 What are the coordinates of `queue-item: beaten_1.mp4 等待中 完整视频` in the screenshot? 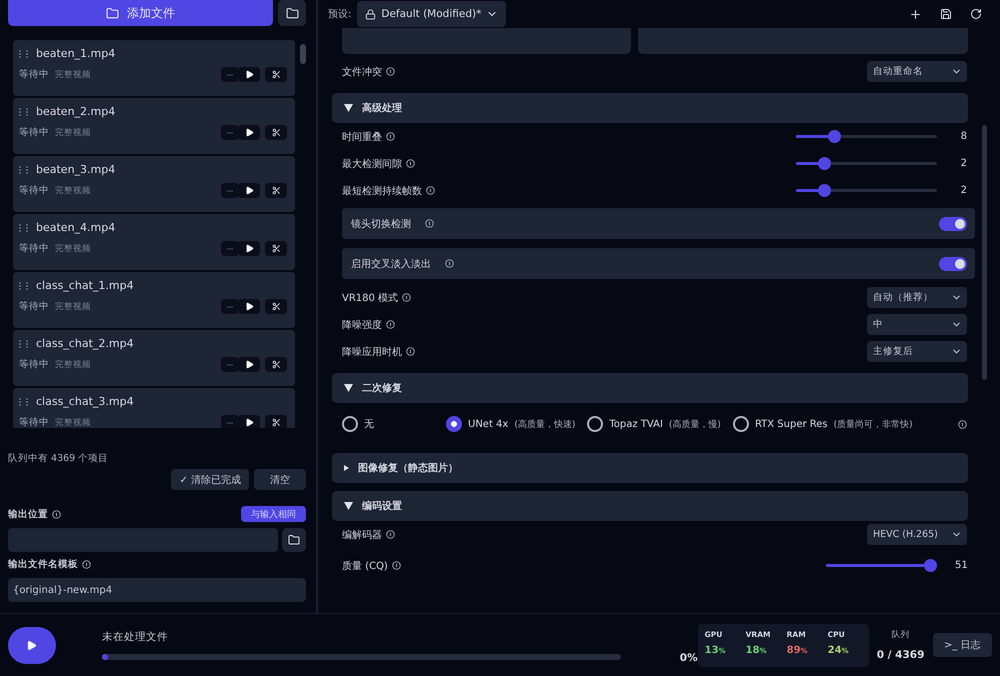 It's located at (154, 68).